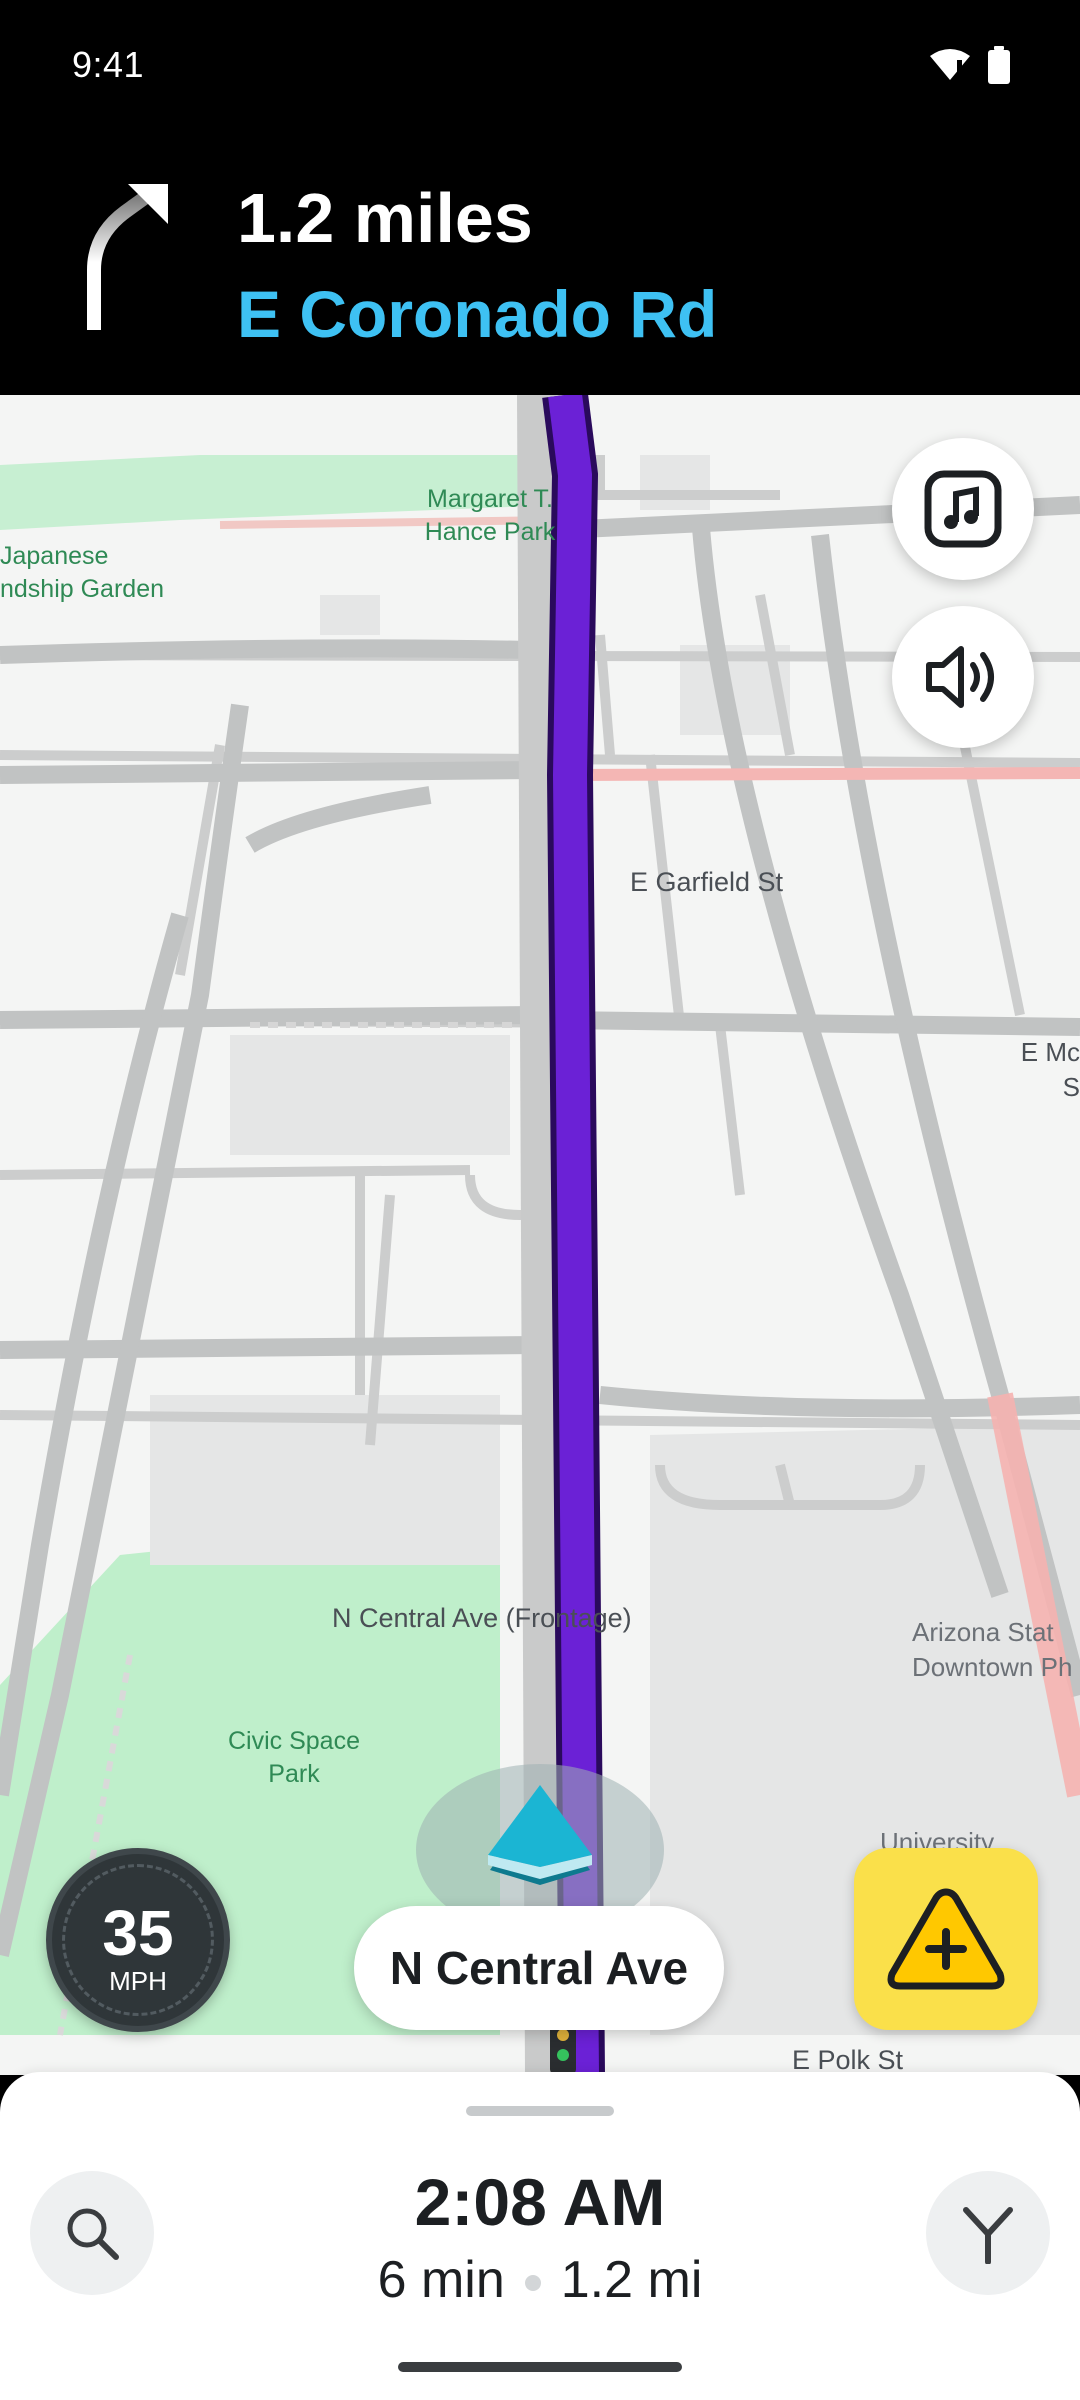  I want to click on trip-bottom-sheet: 2:08 AM 6 min 1.2 mi, so click(540, 2236).